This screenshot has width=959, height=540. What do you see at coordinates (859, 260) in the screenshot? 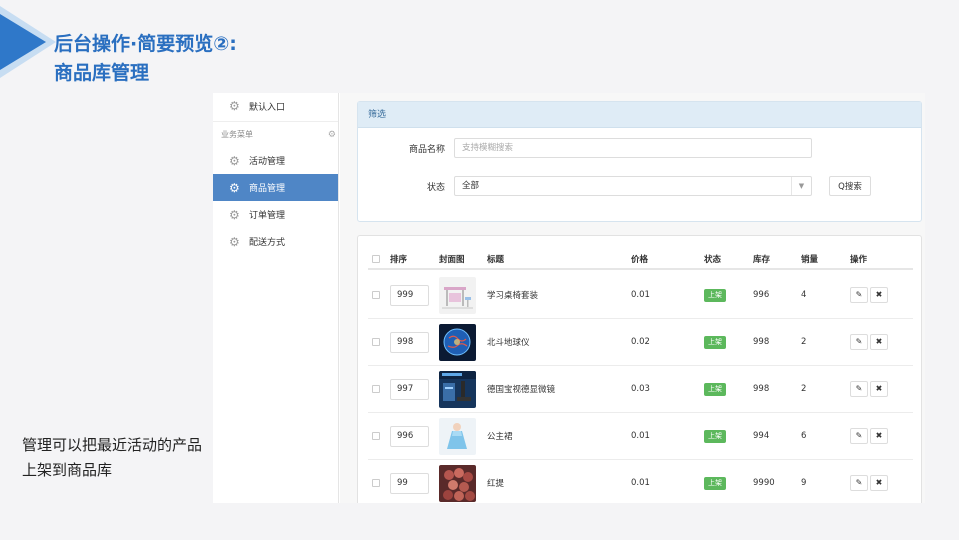
I see `header-actions: 操作` at bounding box center [859, 260].